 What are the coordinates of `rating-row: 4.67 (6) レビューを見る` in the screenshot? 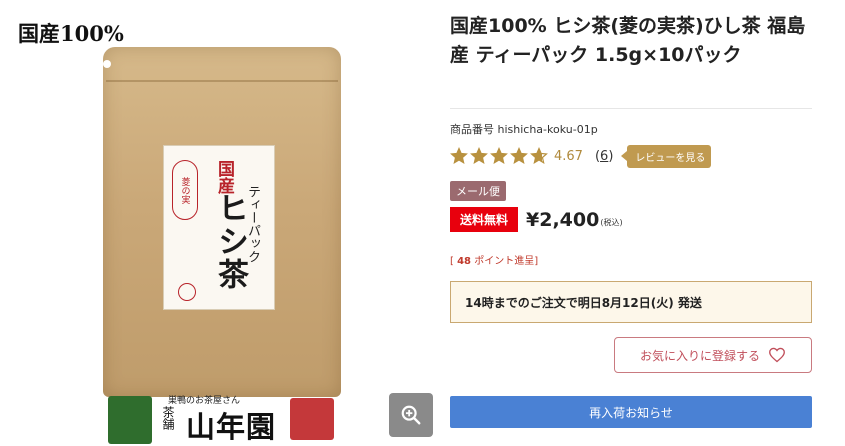 It's located at (581, 156).